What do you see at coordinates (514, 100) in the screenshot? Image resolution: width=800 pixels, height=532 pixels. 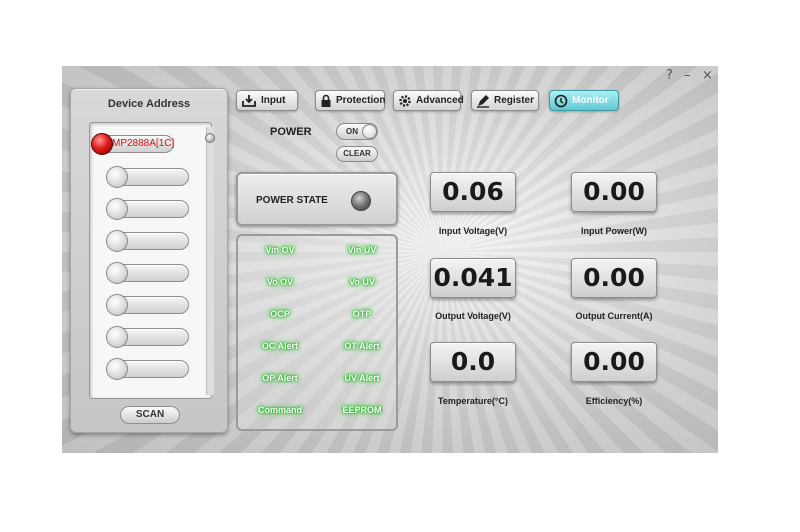 I see `tab-register-label: Register` at bounding box center [514, 100].